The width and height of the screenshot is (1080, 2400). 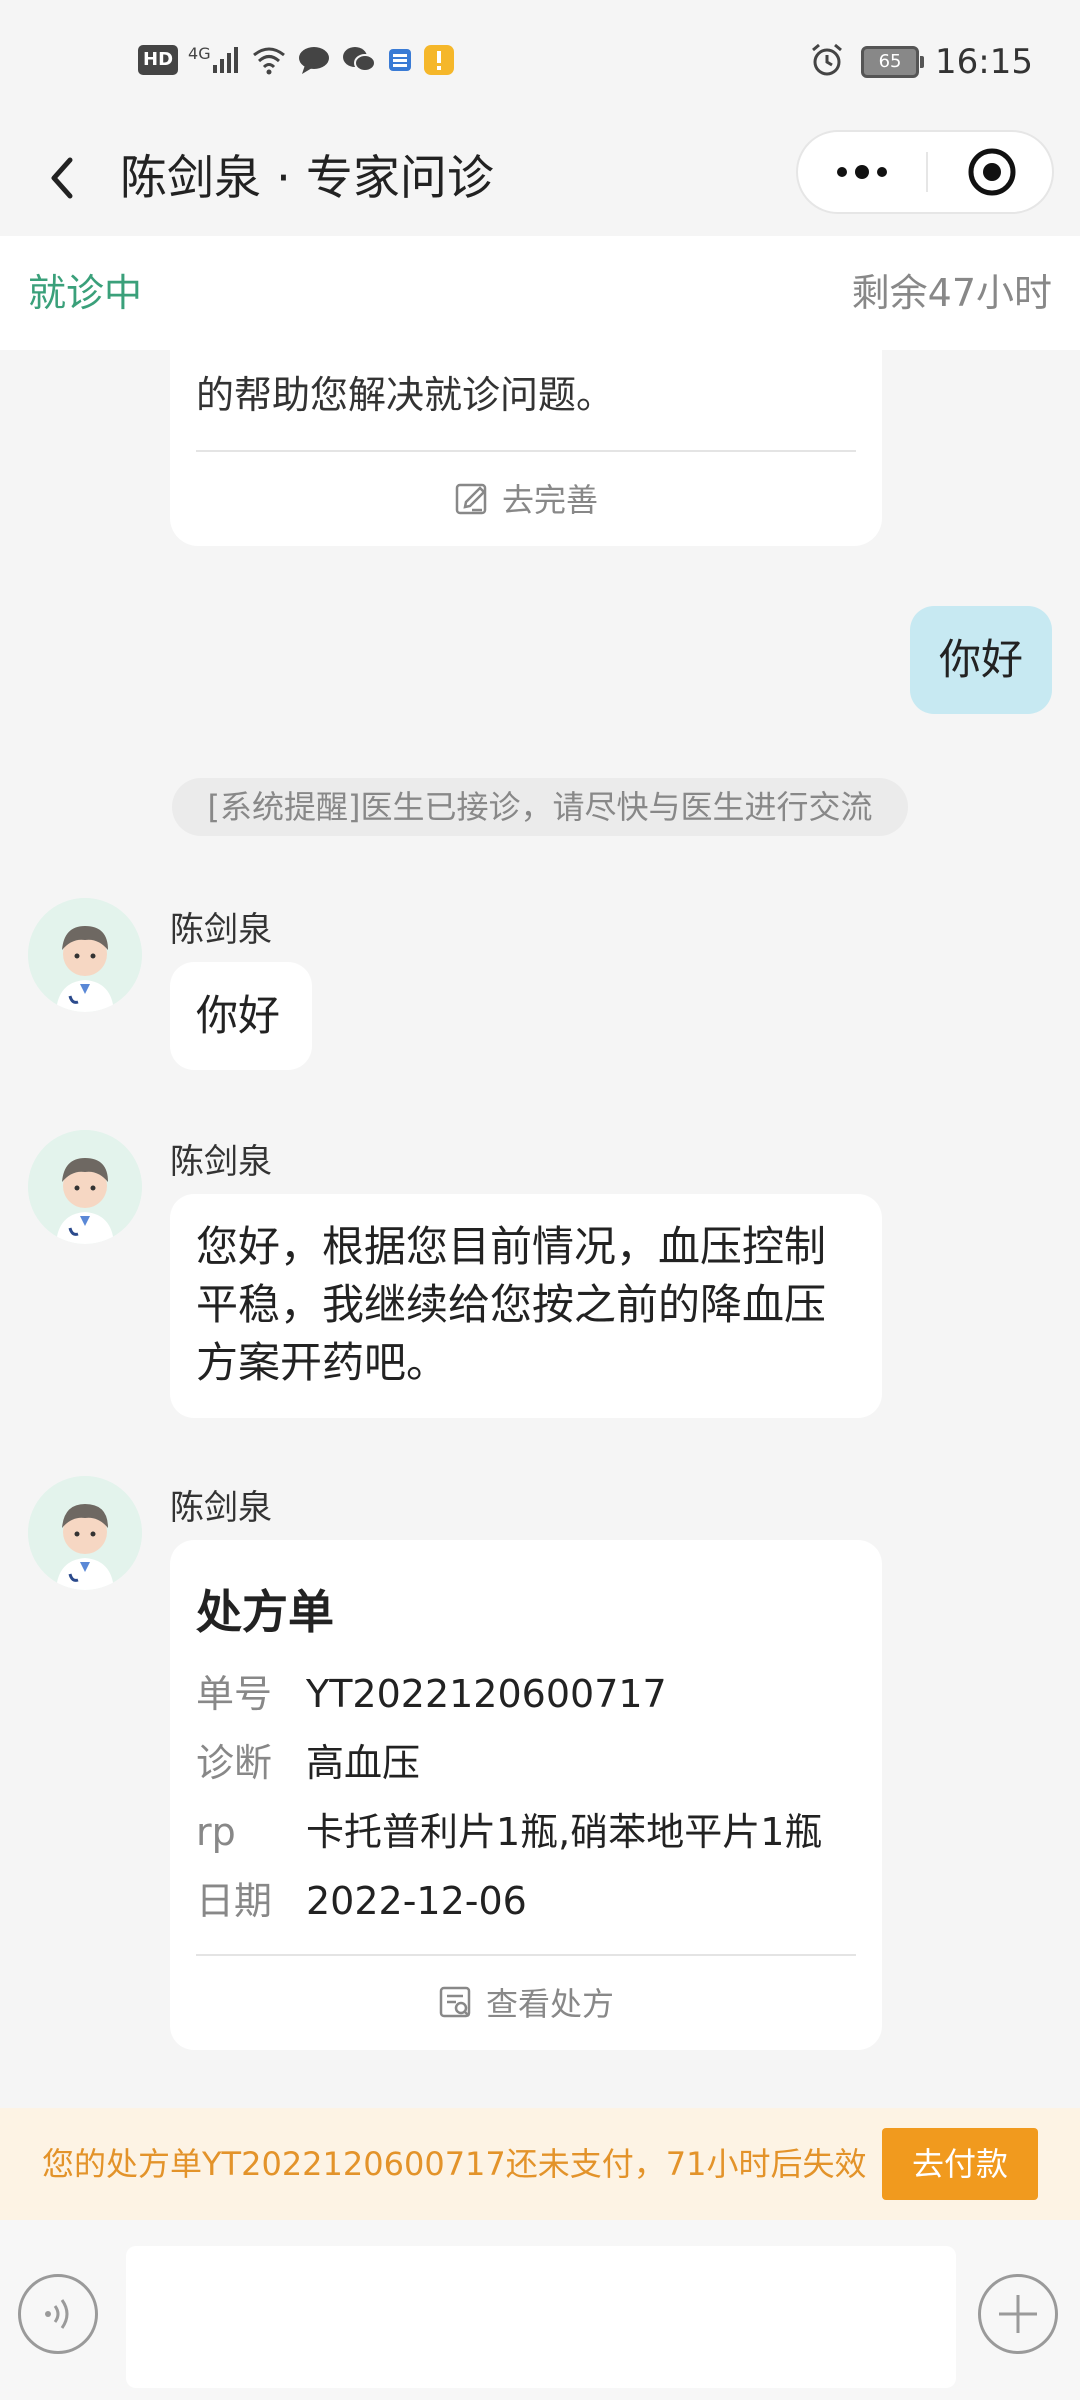 I want to click on row-value: 2022-12-06, so click(x=416, y=1901).